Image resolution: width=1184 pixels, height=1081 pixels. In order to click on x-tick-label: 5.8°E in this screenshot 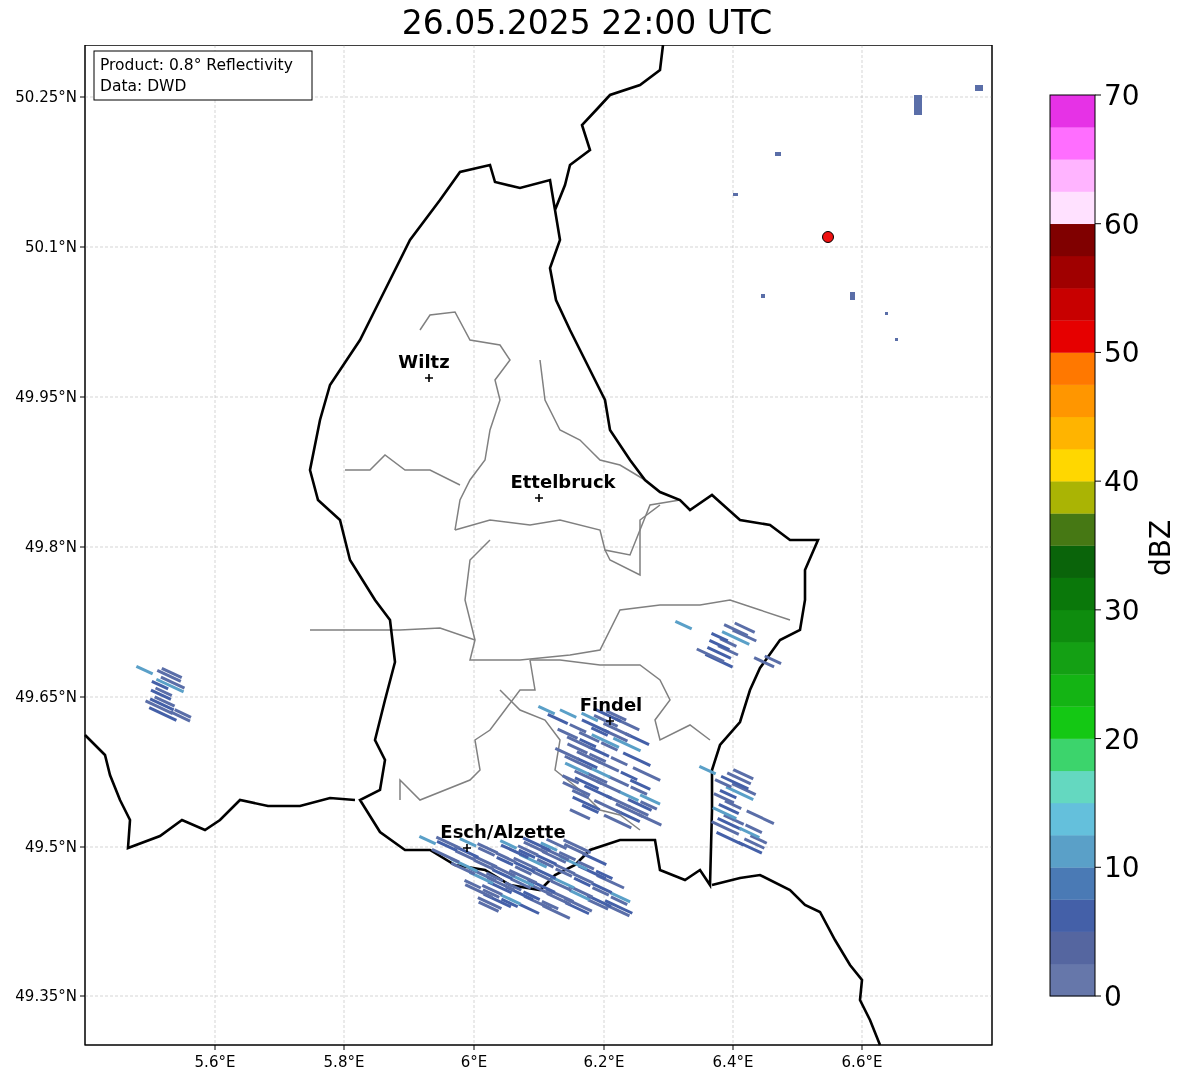, I will do `click(344, 1062)`.